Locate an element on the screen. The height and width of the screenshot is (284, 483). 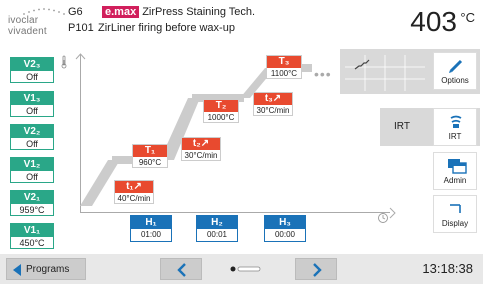
chevron-right-icon is located at coordinates (317, 270).